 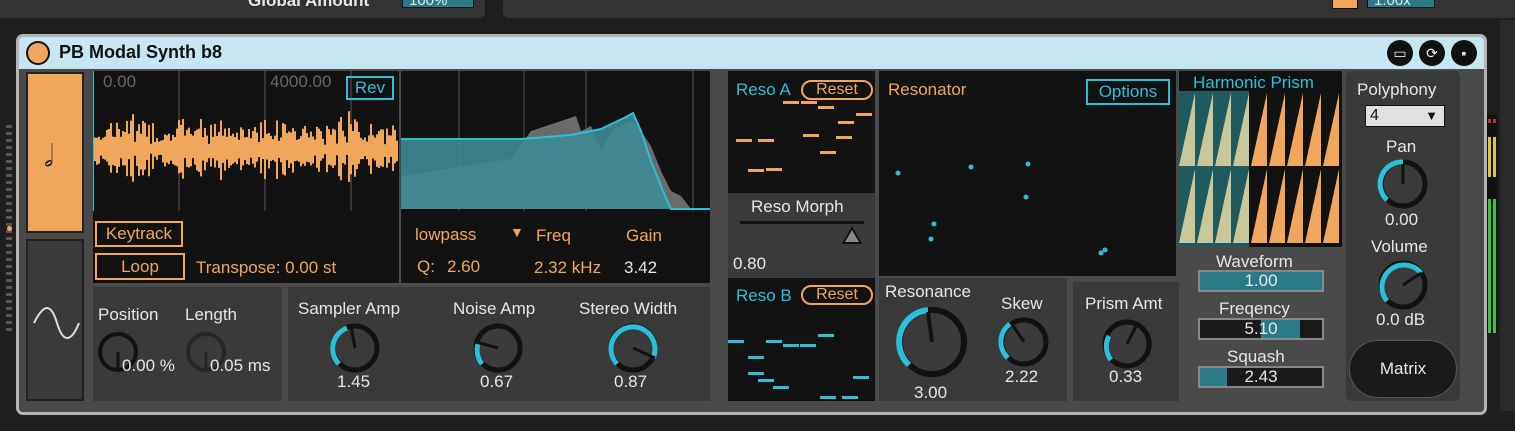 I want to click on harmonic-prism-display, so click(x=1260, y=159).